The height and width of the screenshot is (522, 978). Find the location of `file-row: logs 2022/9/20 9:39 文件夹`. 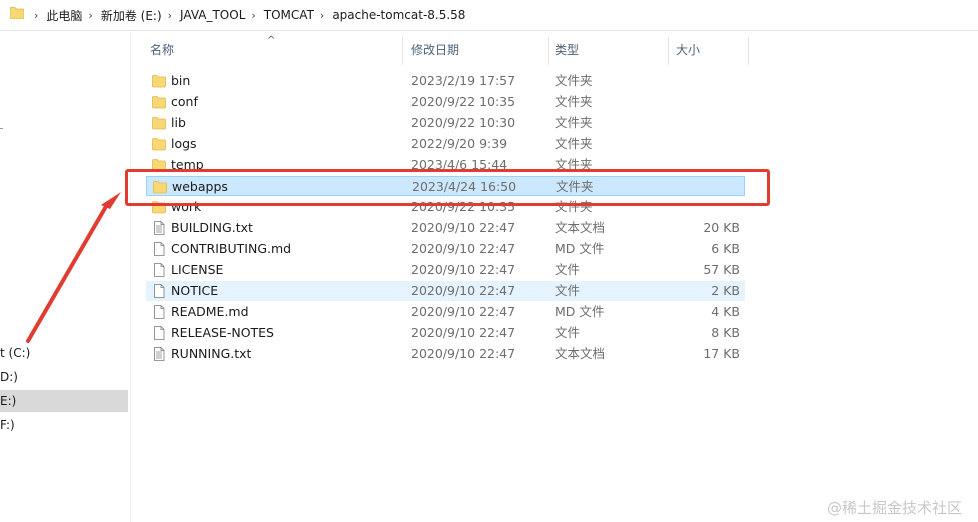

file-row: logs 2022/9/20 9:39 文件夹 is located at coordinates (445, 144).